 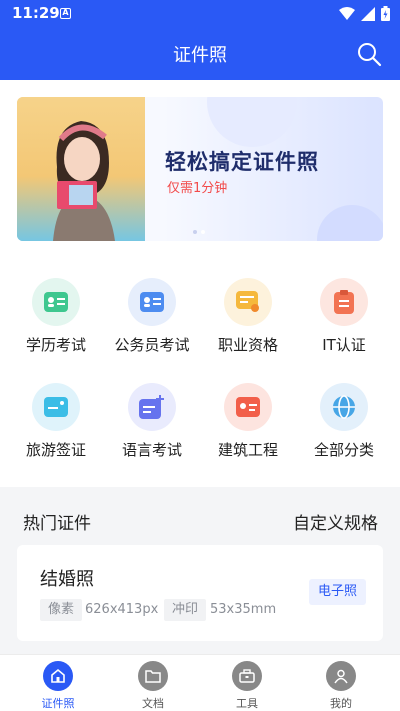 What do you see at coordinates (243, 609) in the screenshot?
I see `print-value: 53x35mm` at bounding box center [243, 609].